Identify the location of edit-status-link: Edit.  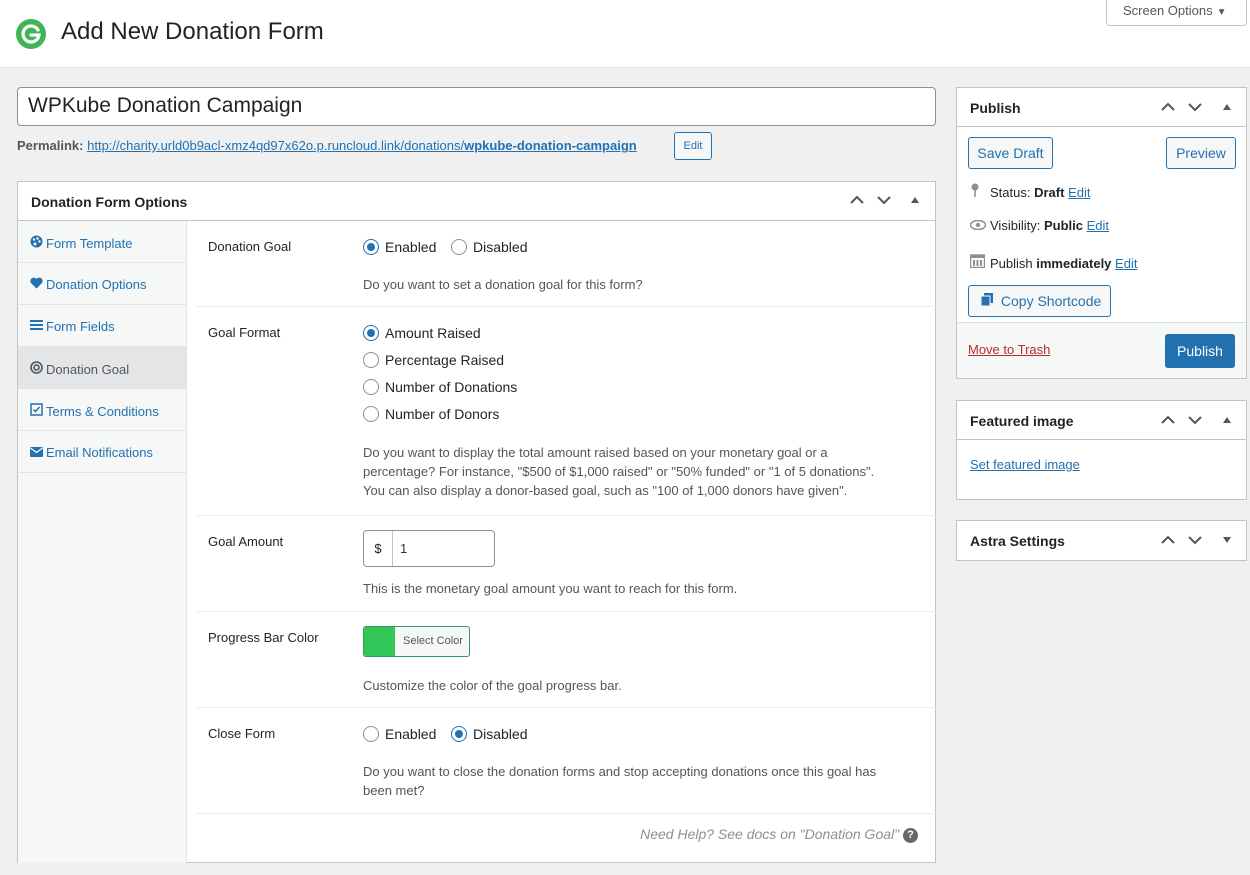
(1079, 192).